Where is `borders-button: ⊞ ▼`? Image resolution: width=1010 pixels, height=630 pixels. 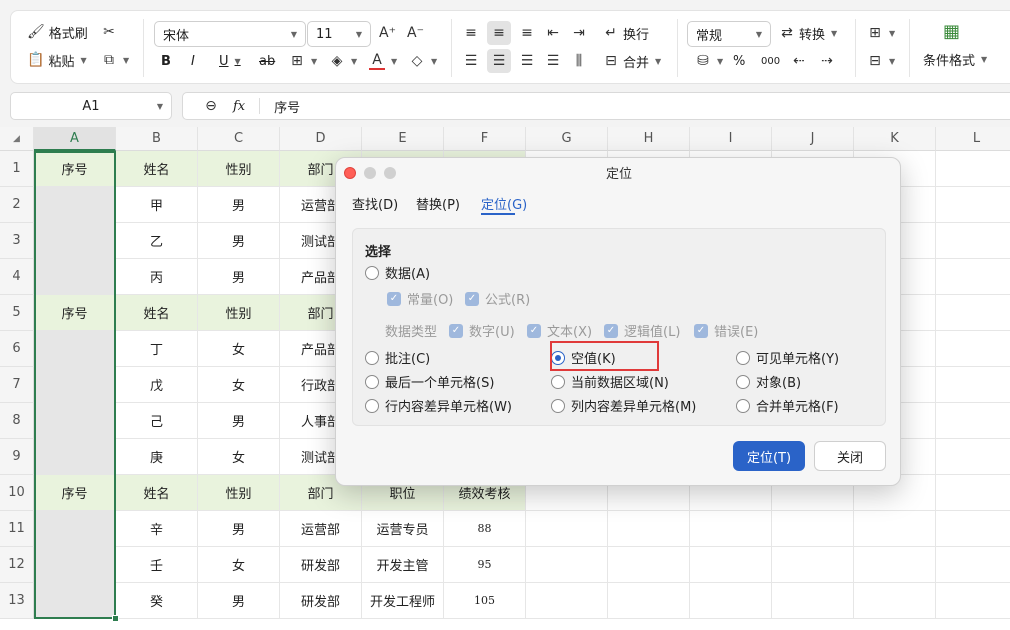 borders-button: ⊞ ▼ is located at coordinates (303, 61).